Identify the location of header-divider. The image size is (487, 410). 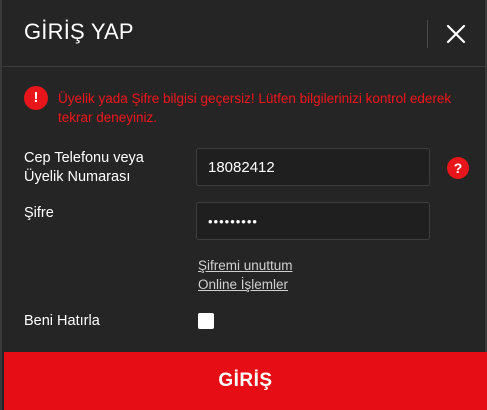
(427, 34).